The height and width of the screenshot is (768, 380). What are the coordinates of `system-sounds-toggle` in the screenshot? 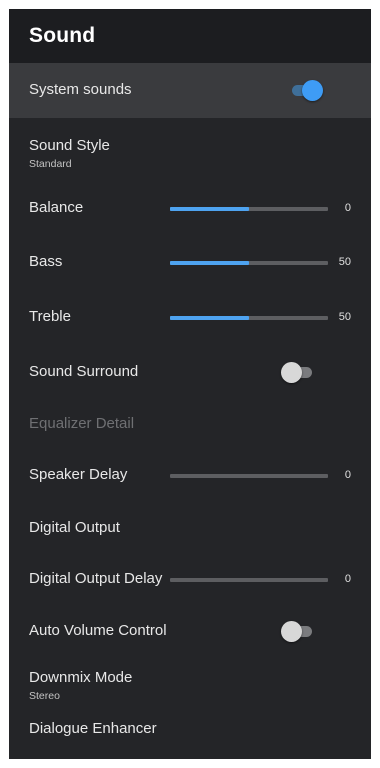 It's located at (306, 90).